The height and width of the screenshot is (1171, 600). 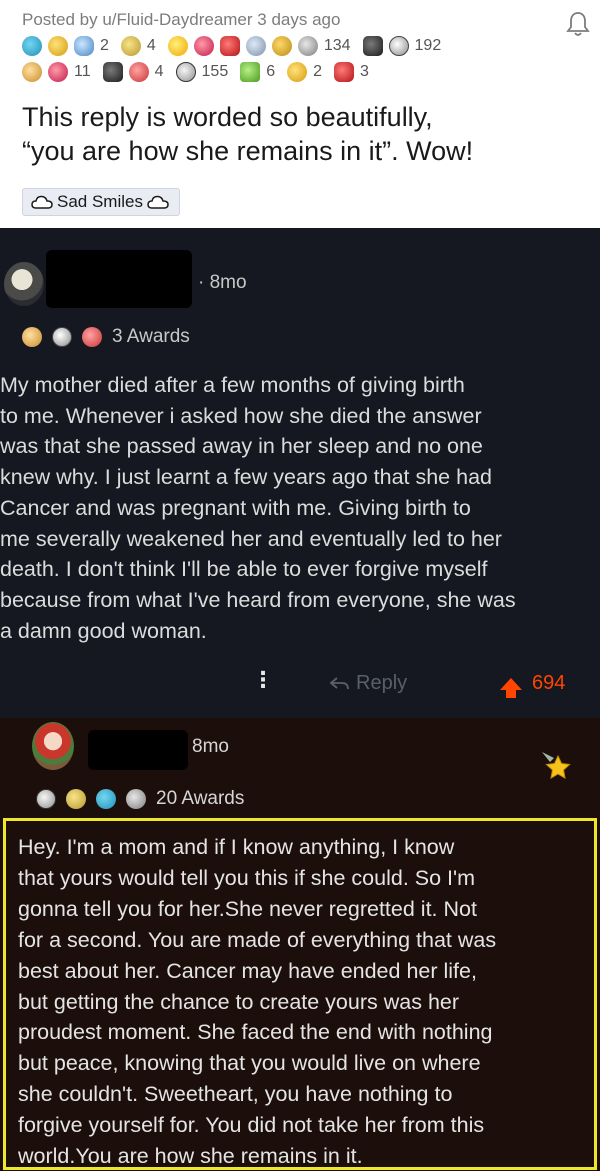 What do you see at coordinates (271, 71) in the screenshot?
I see `award-count: 6` at bounding box center [271, 71].